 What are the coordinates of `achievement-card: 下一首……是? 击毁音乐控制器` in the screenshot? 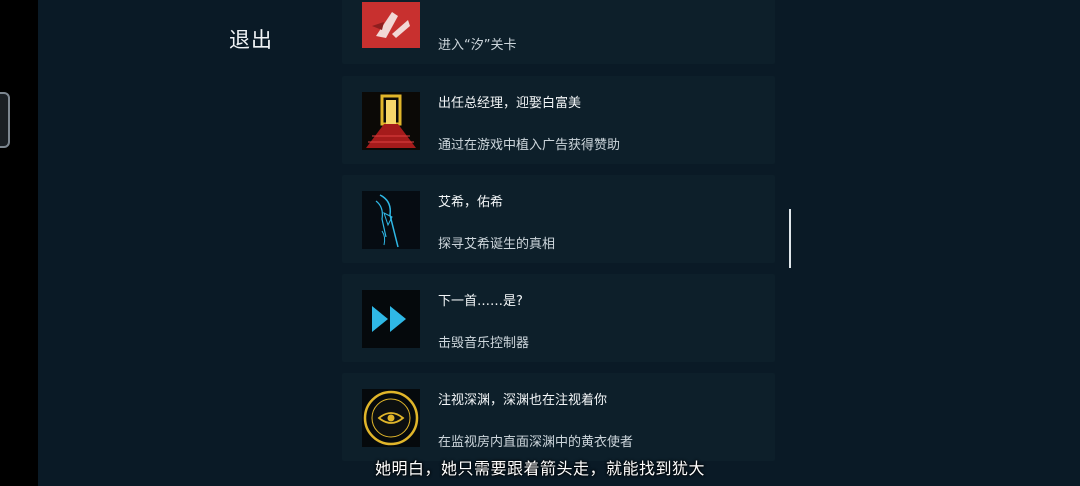 It's located at (558, 318).